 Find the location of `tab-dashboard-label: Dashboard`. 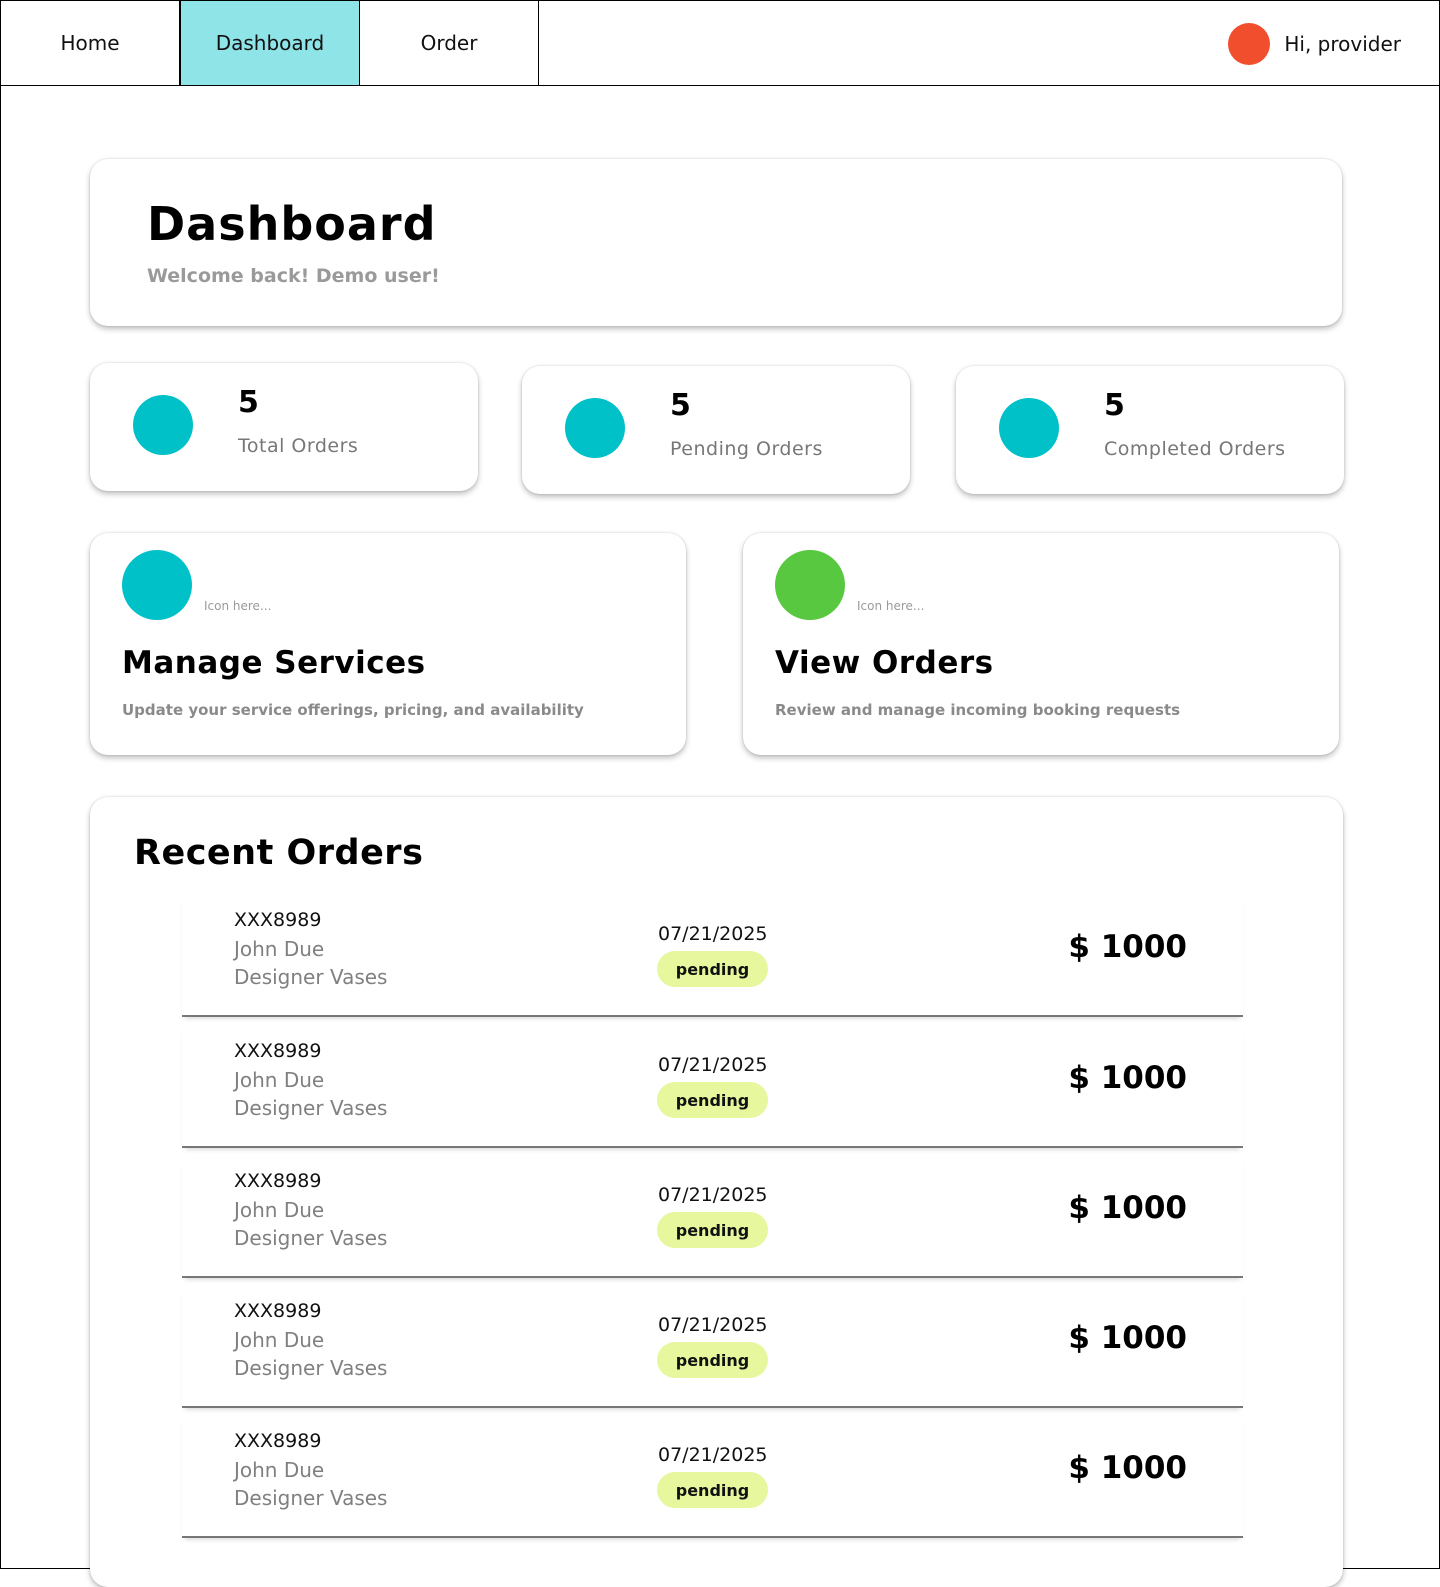

tab-dashboard-label: Dashboard is located at coordinates (270, 43).